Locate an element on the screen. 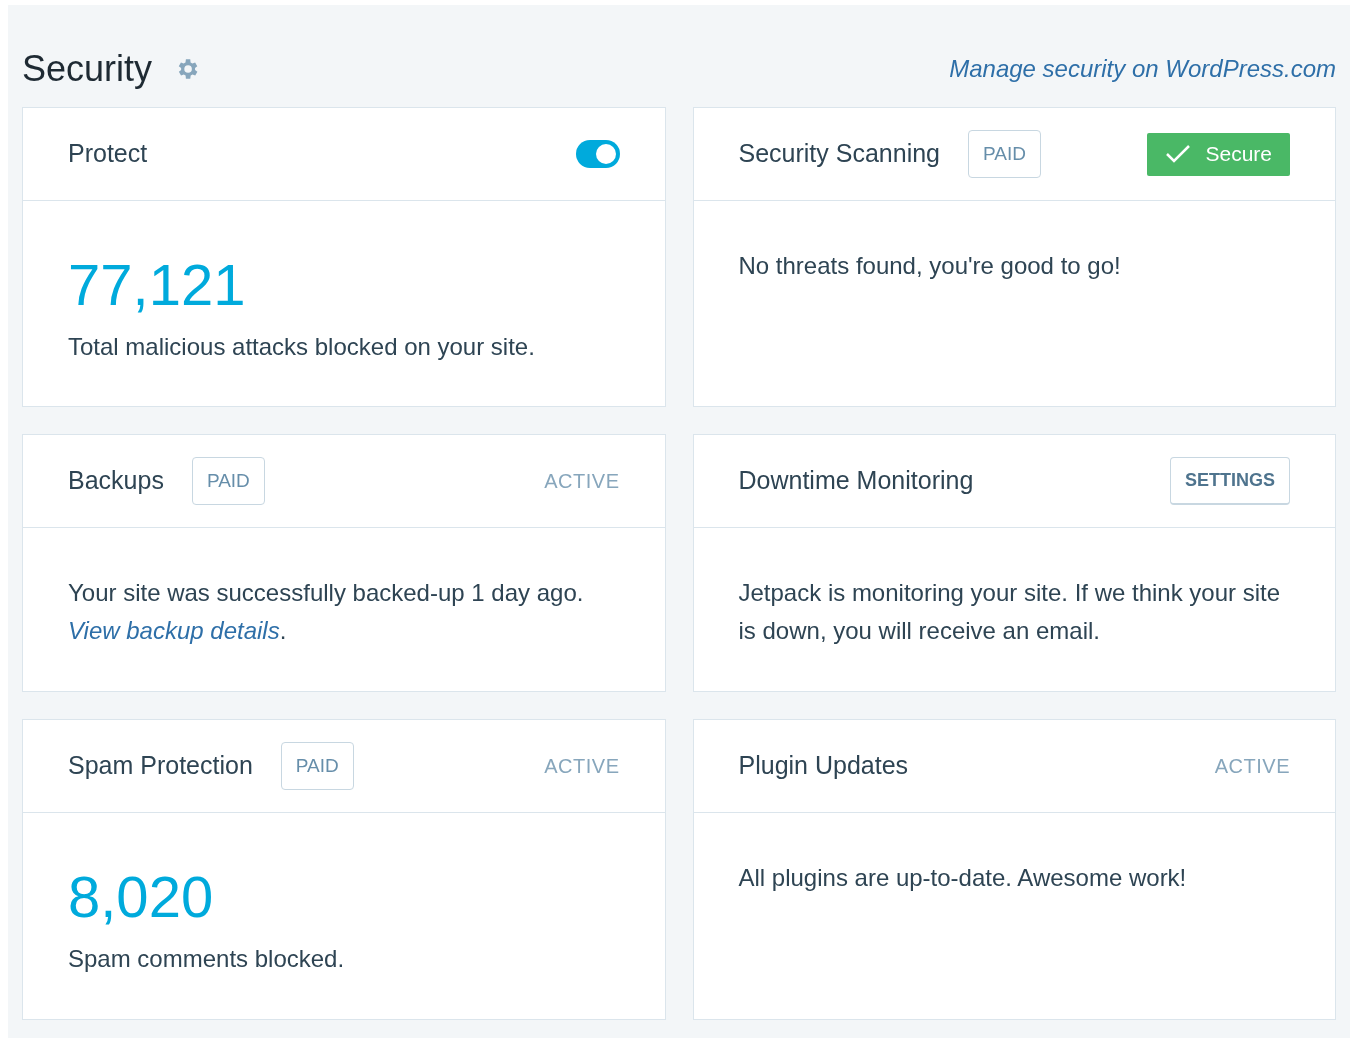  settings-button: SETTINGS is located at coordinates (1230, 481).